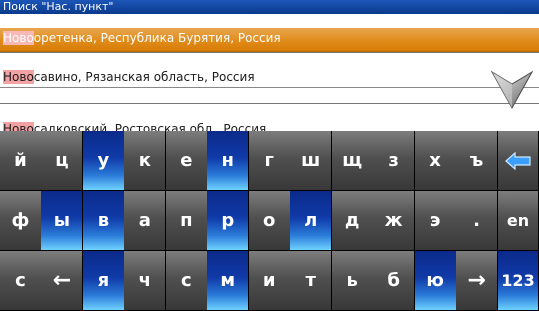 The width and height of the screenshot is (539, 311). What do you see at coordinates (477, 221) in the screenshot?
I see `key-period: .` at bounding box center [477, 221].